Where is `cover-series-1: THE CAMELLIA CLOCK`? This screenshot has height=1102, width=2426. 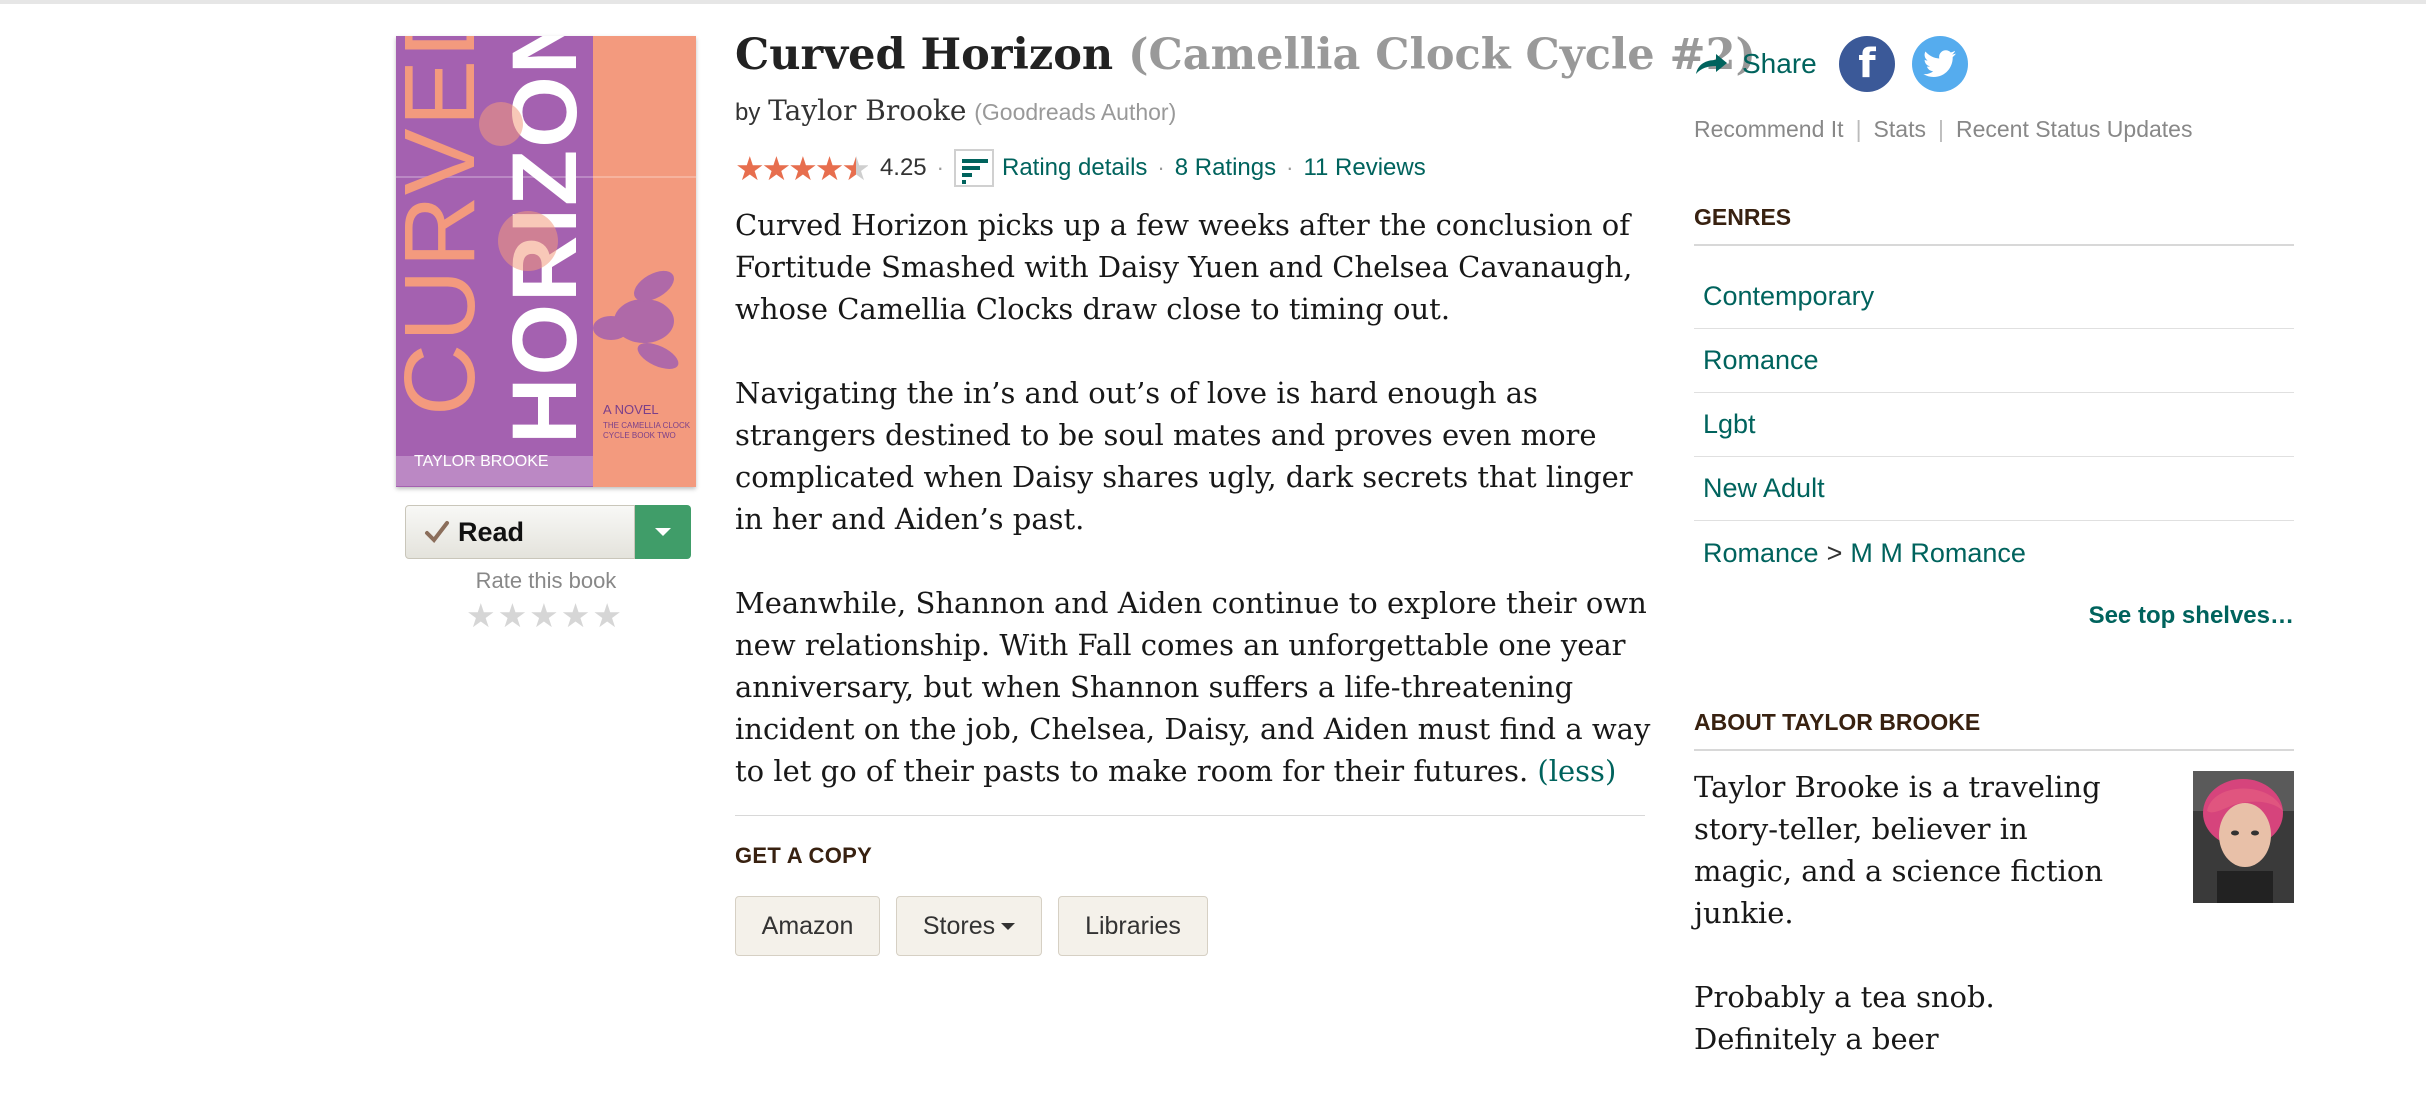 cover-series-1: THE CAMELLIA CLOCK is located at coordinates (647, 425).